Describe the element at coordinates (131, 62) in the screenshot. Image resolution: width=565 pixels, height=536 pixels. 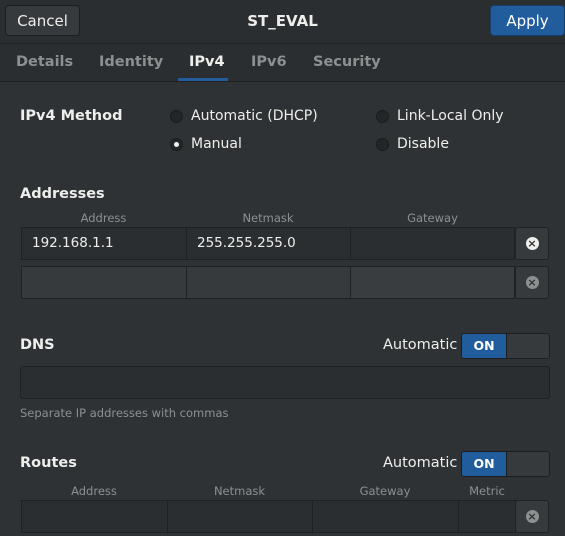
I see `tab-identity: Identity` at that location.